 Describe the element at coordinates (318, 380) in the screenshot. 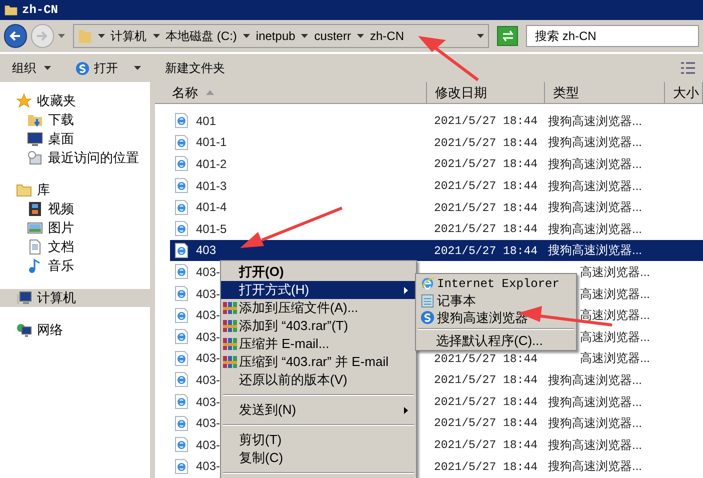

I see `menu-item: 还原以前的版本(V)` at that location.